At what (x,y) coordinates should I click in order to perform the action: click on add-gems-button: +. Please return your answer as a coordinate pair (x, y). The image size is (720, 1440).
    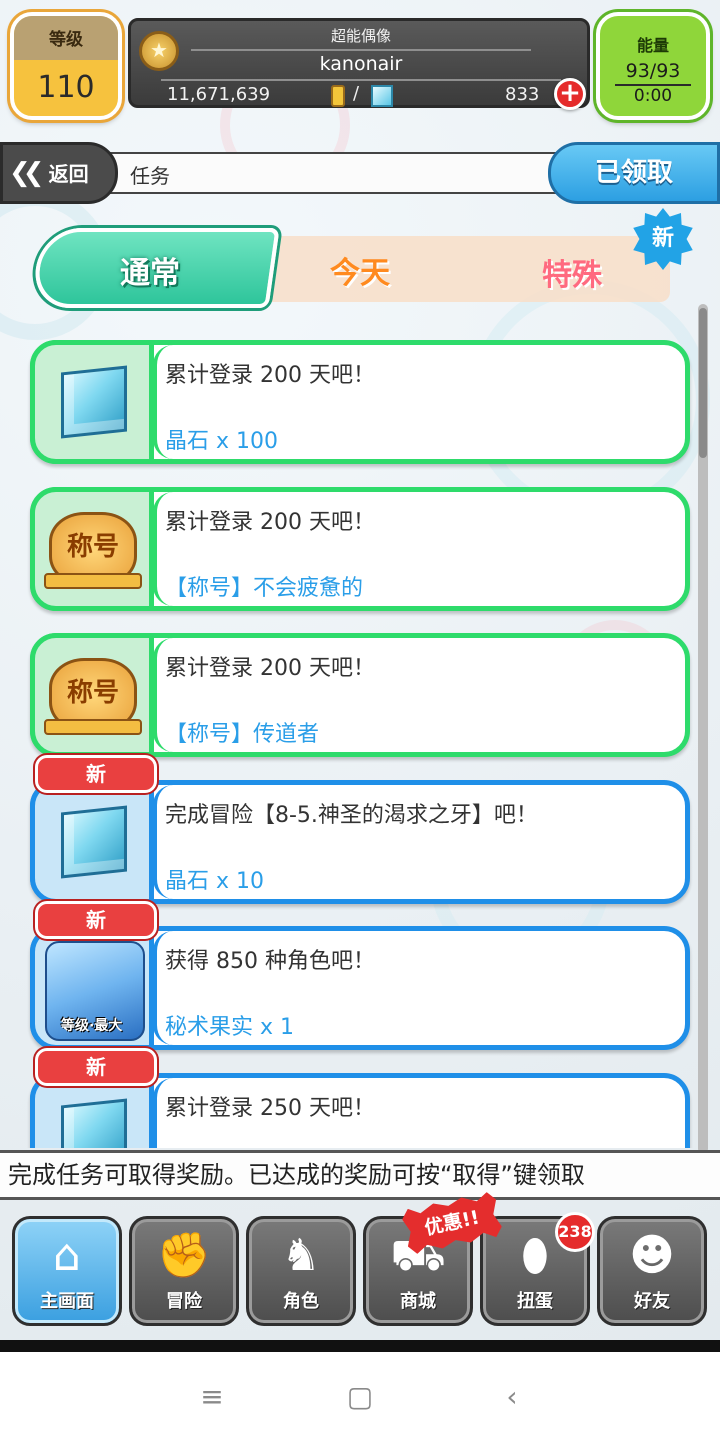
    Looking at the image, I should click on (570, 94).